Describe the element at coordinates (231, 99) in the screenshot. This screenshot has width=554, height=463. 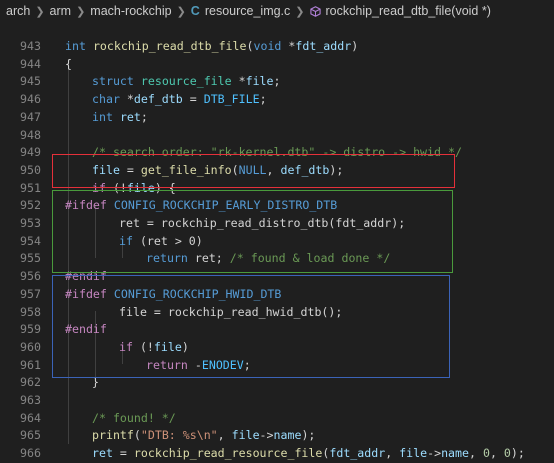
I see `code-token: DTB_FILE` at that location.